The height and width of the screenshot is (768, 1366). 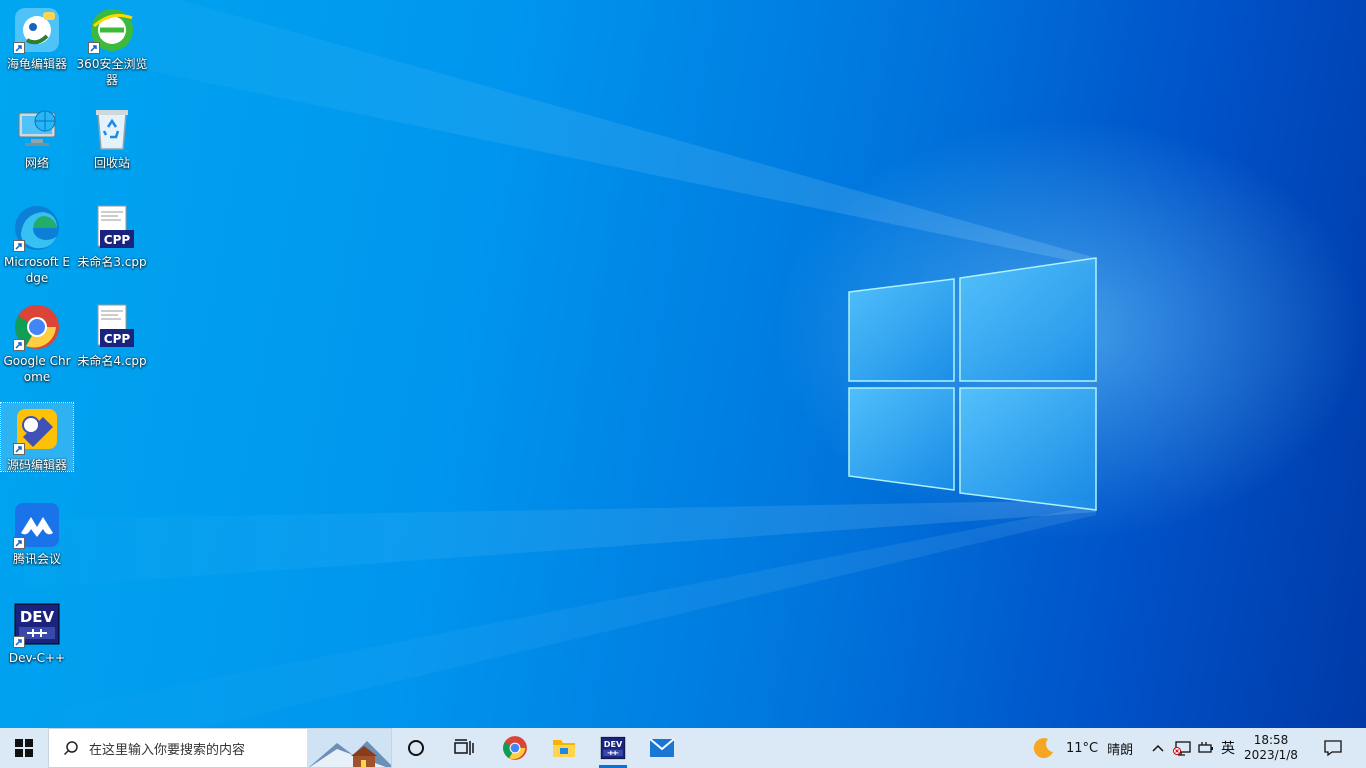 What do you see at coordinates (1120, 750) in the screenshot?
I see `weather-desc: 晴朗` at bounding box center [1120, 750].